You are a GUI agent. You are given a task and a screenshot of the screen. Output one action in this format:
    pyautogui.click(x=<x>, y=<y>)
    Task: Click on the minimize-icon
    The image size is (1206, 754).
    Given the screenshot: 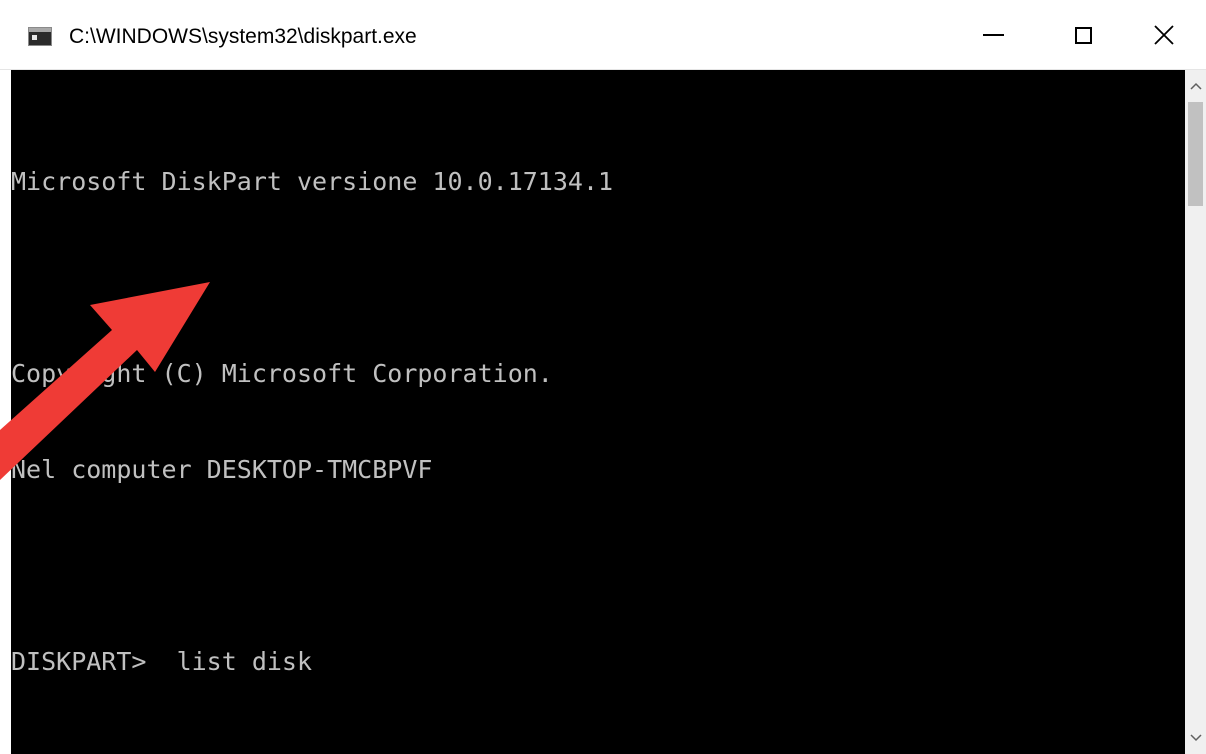 What is the action you would take?
    pyautogui.click(x=993, y=35)
    